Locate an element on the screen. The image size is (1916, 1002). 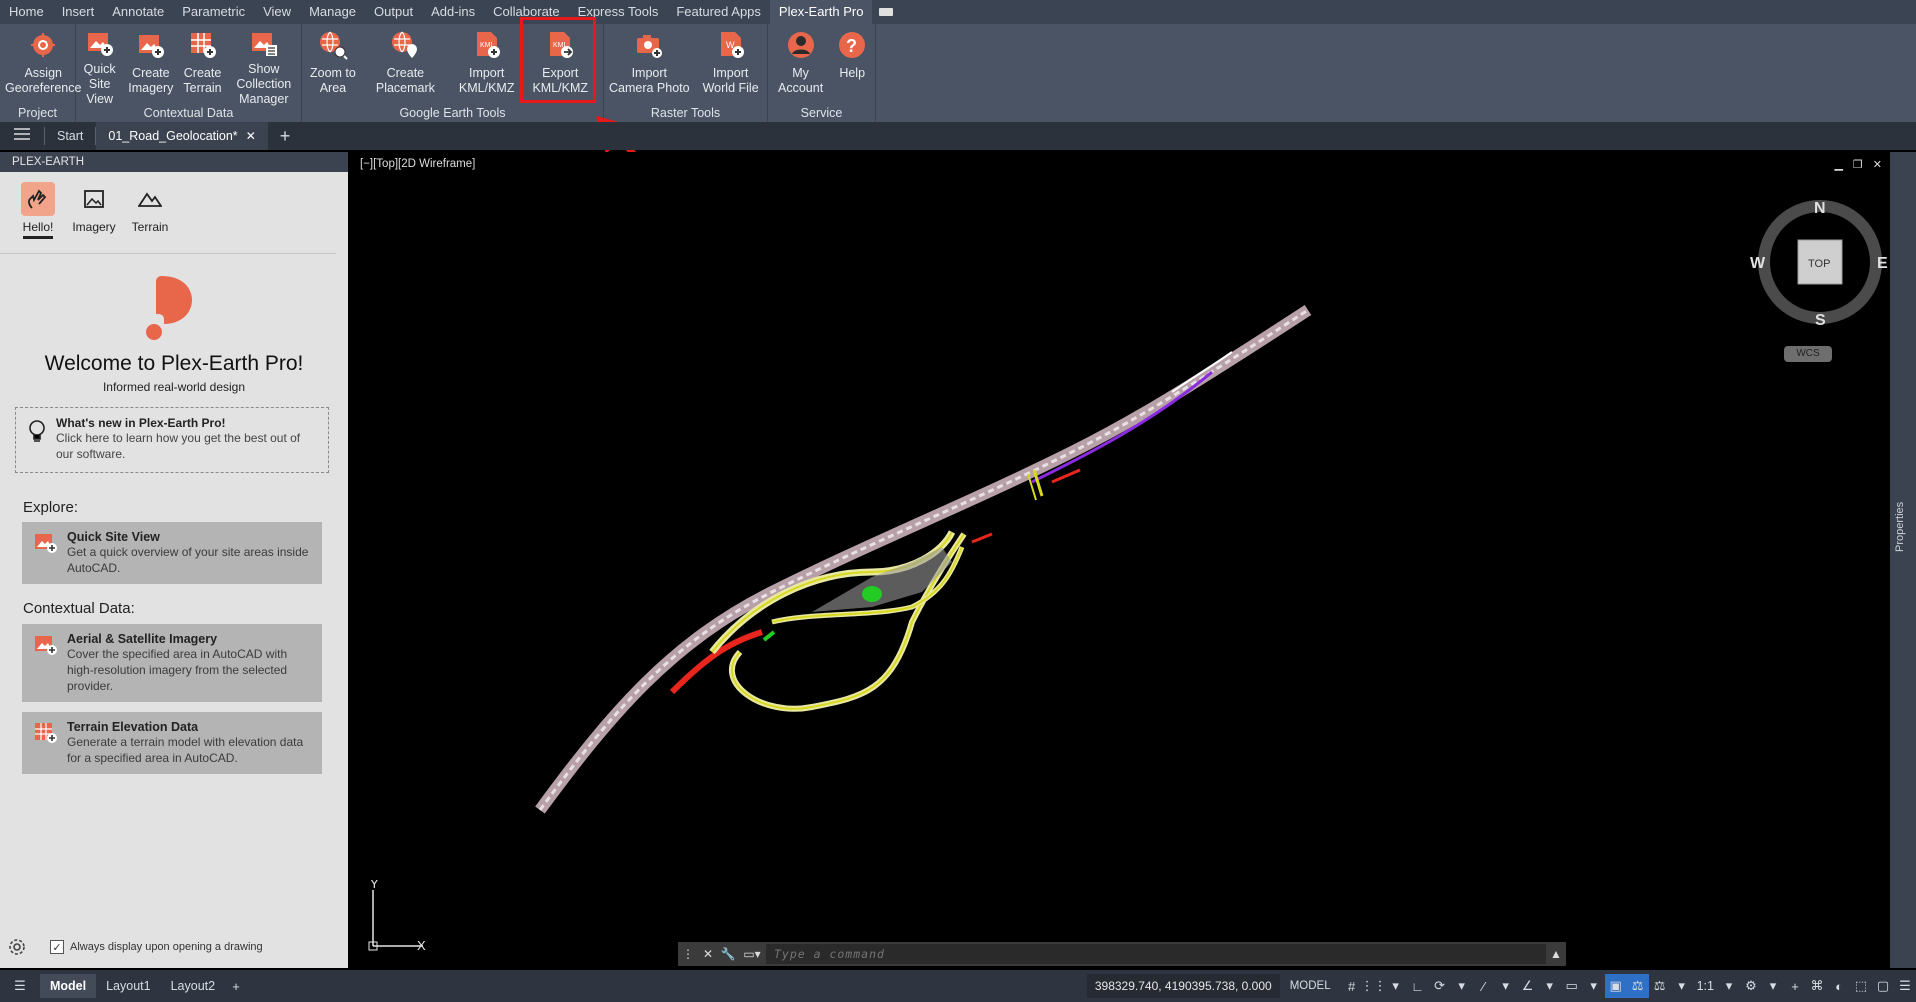
wcs-menu: WCS is located at coordinates (1808, 354).